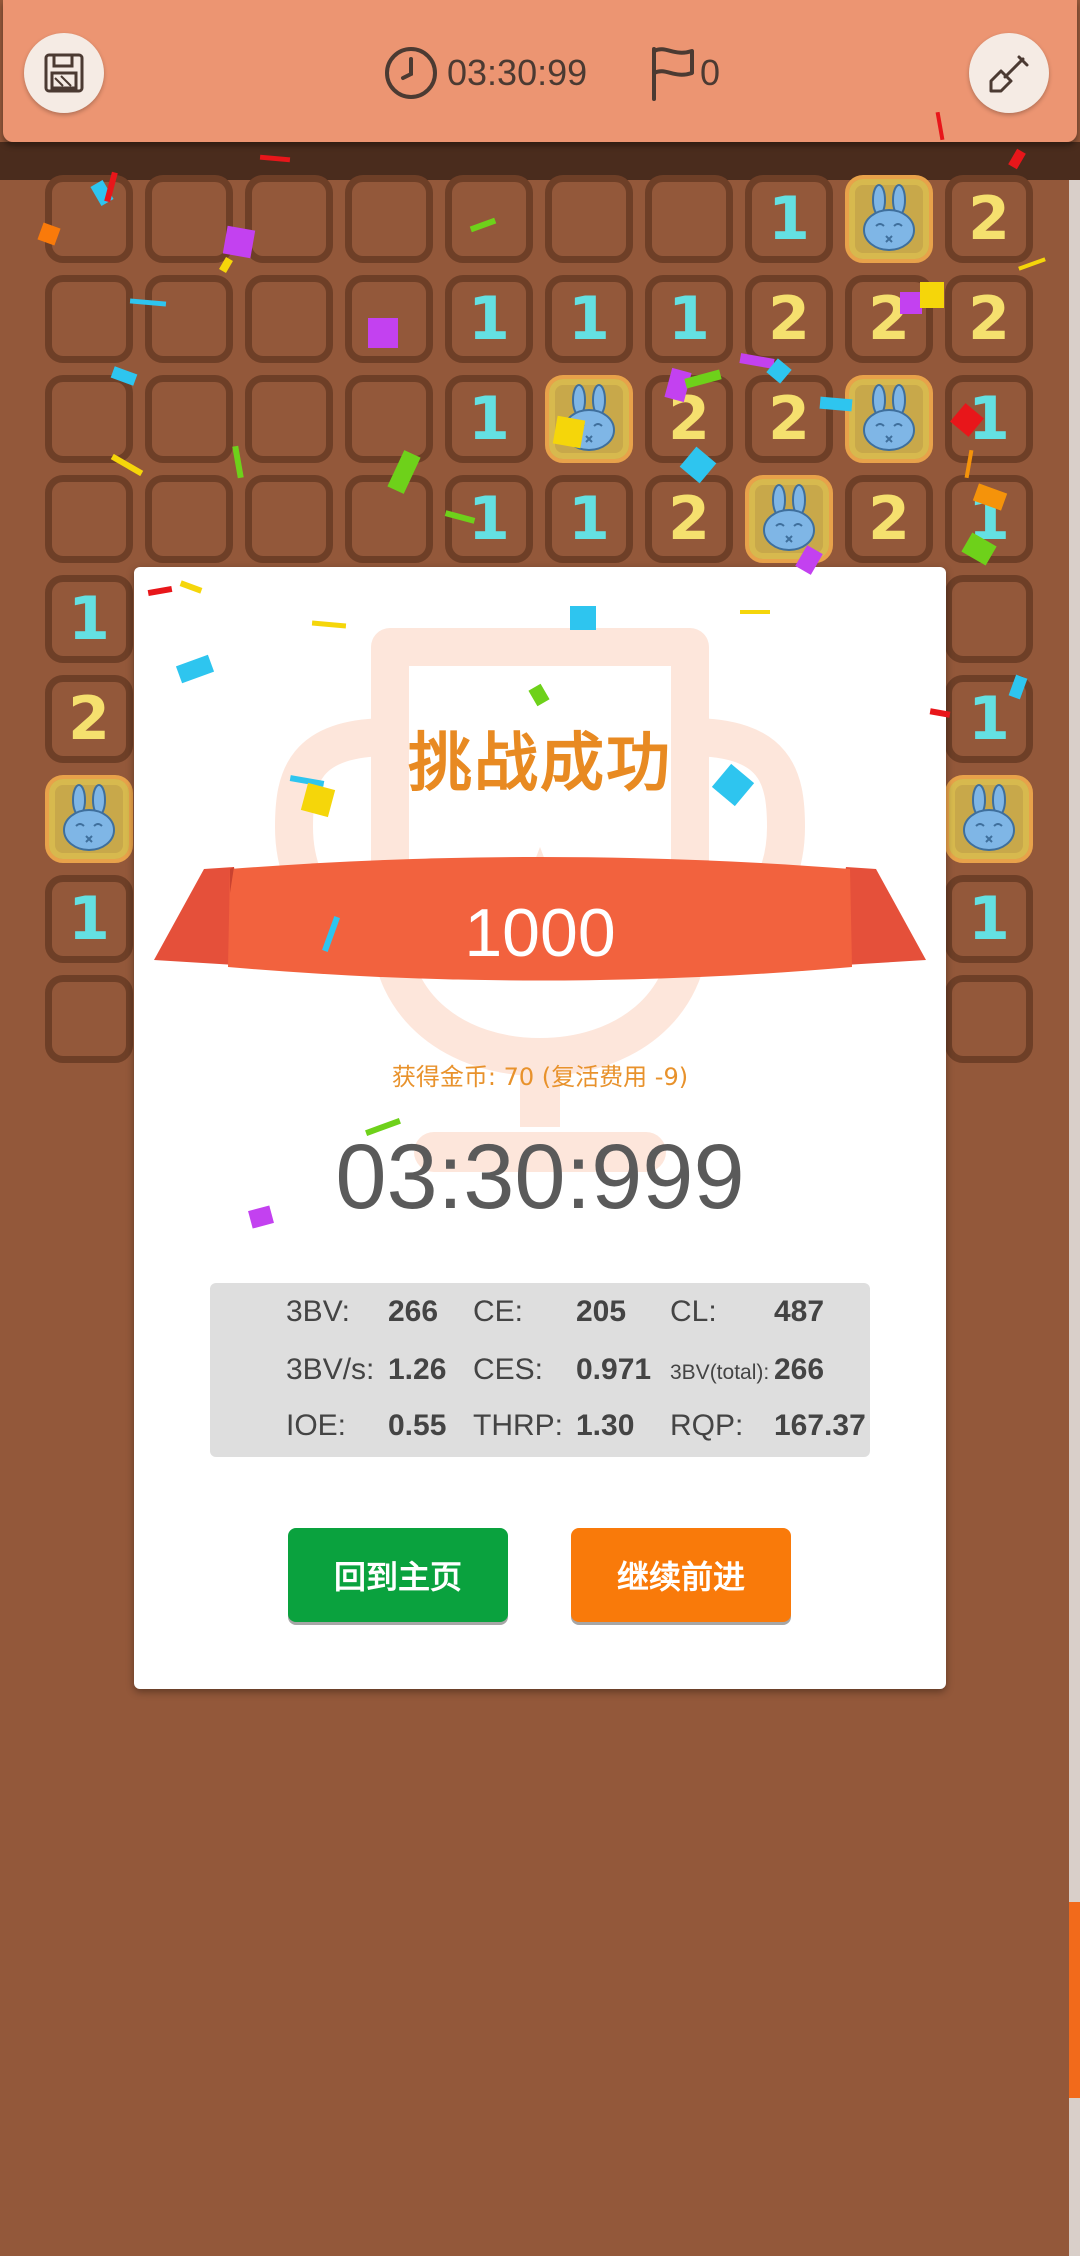 The width and height of the screenshot is (1080, 2256). Describe the element at coordinates (318, 1311) in the screenshot. I see `stat-label: 3BV:` at that location.